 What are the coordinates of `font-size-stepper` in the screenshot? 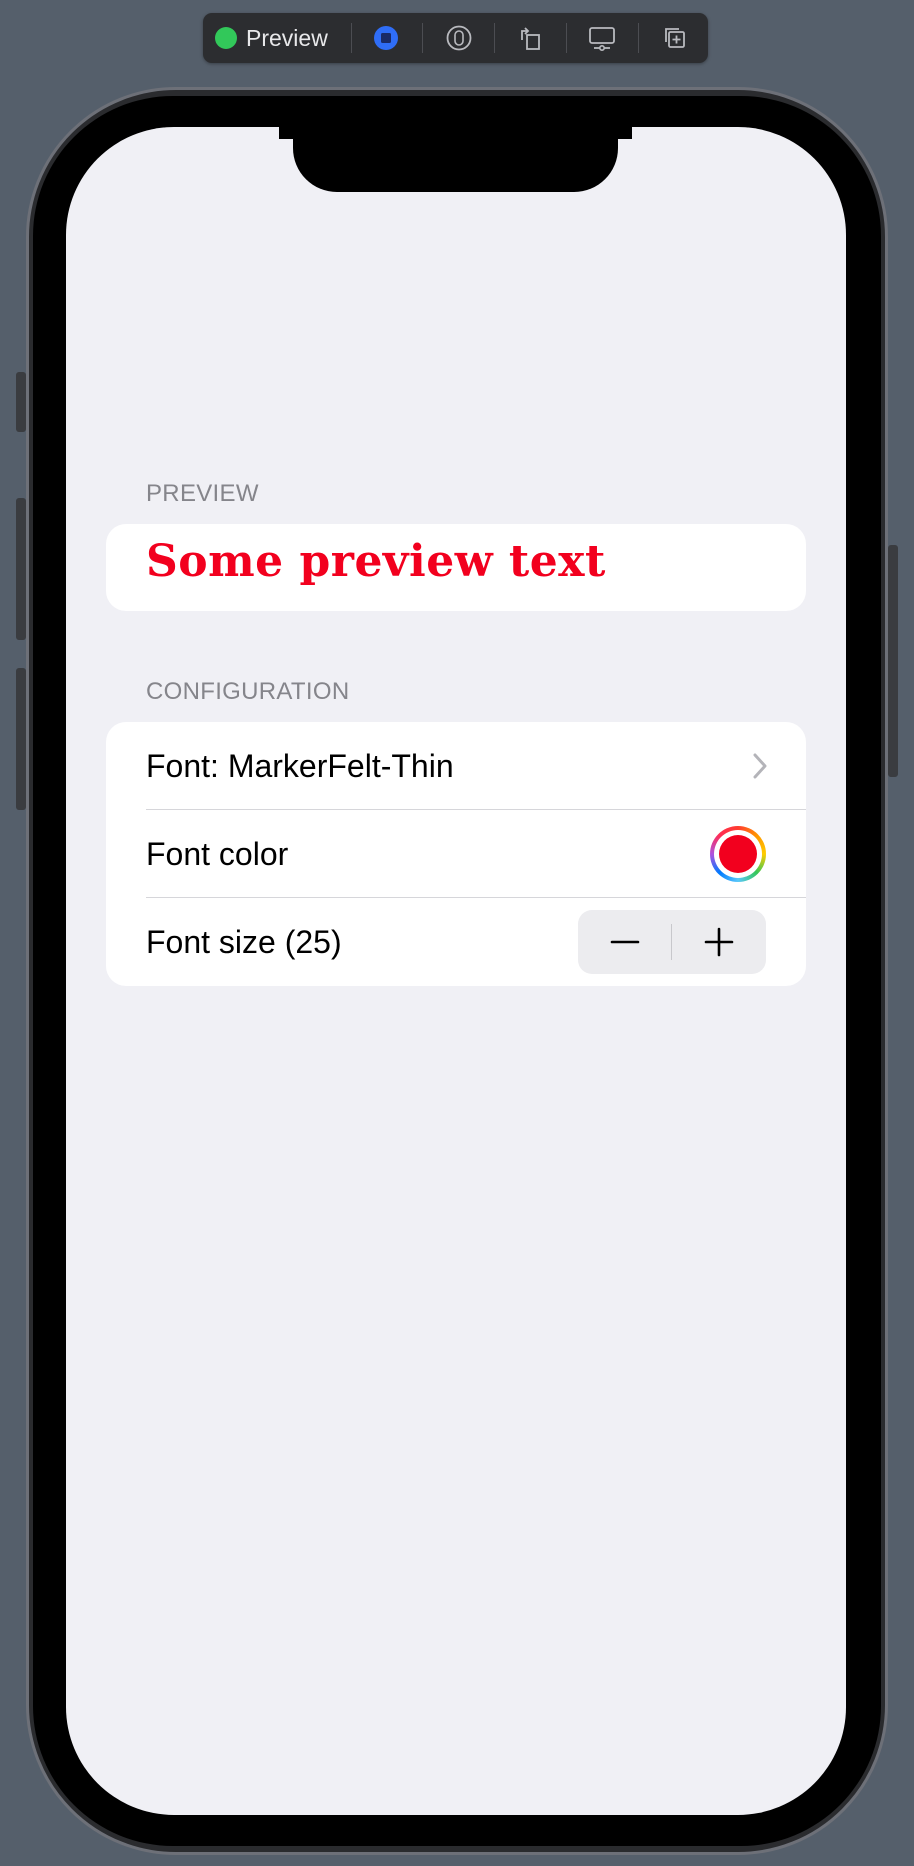 It's located at (672, 942).